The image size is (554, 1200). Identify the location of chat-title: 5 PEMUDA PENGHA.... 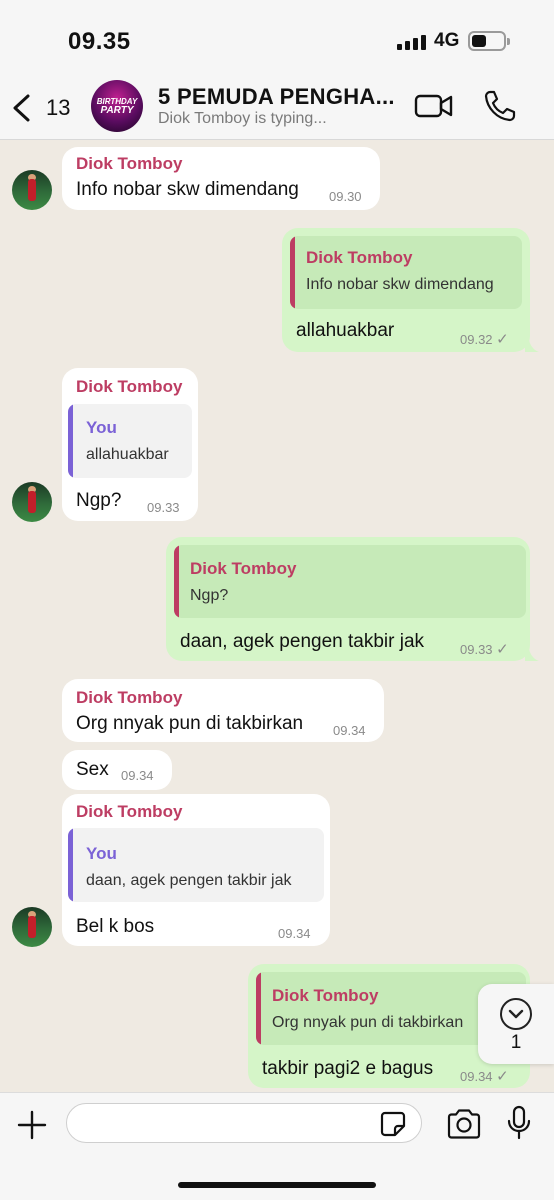
(278, 97).